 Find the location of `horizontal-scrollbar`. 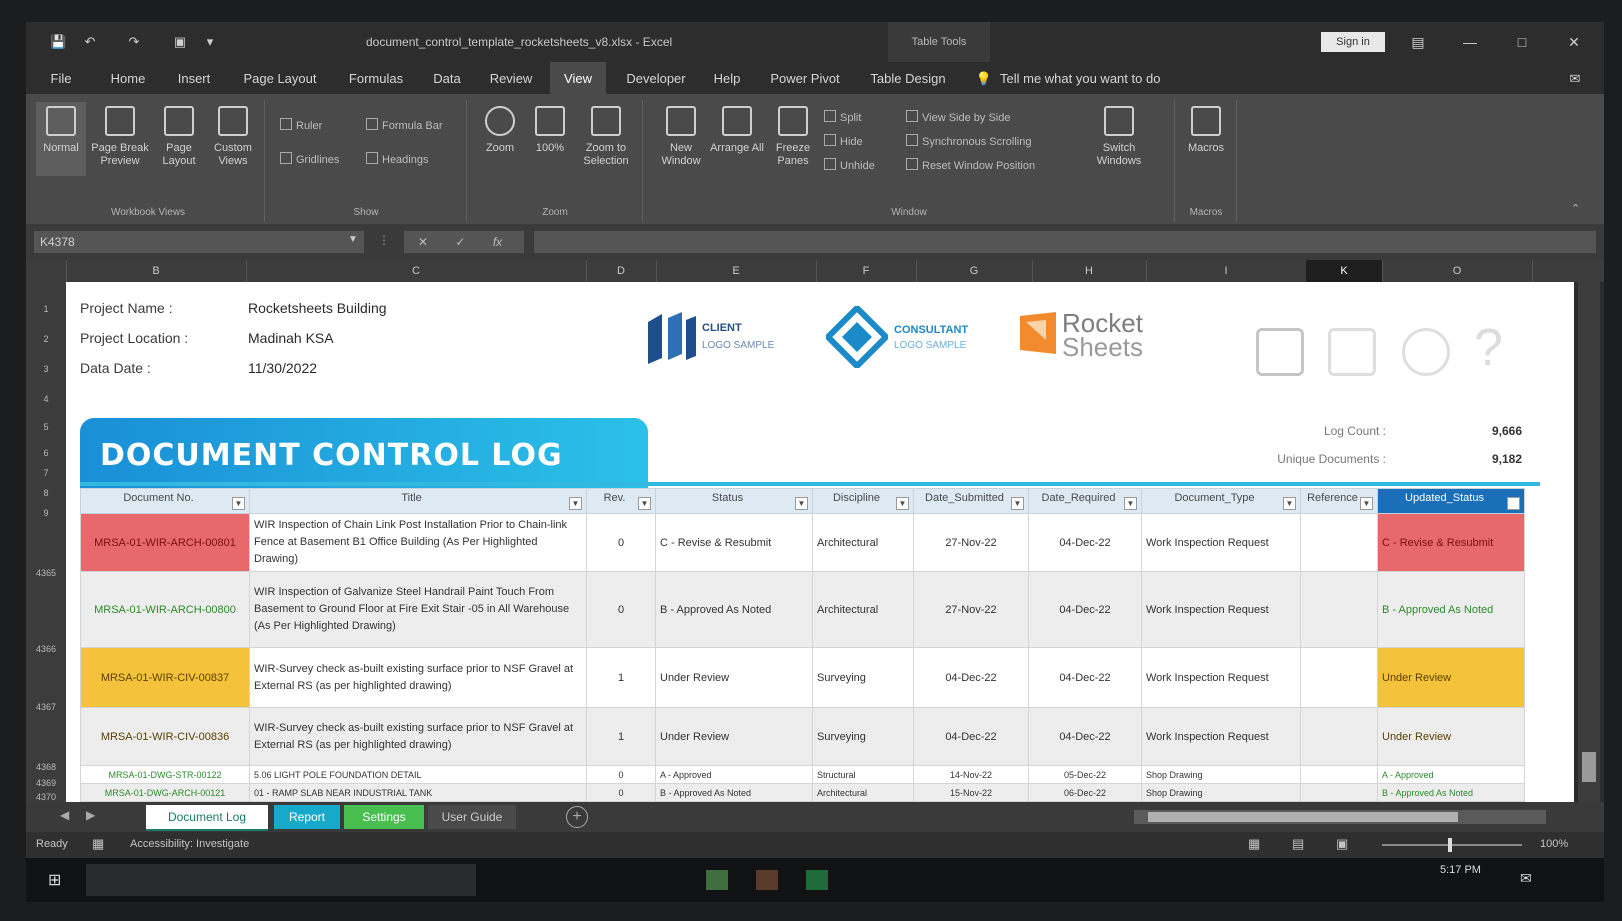

horizontal-scrollbar is located at coordinates (1340, 817).